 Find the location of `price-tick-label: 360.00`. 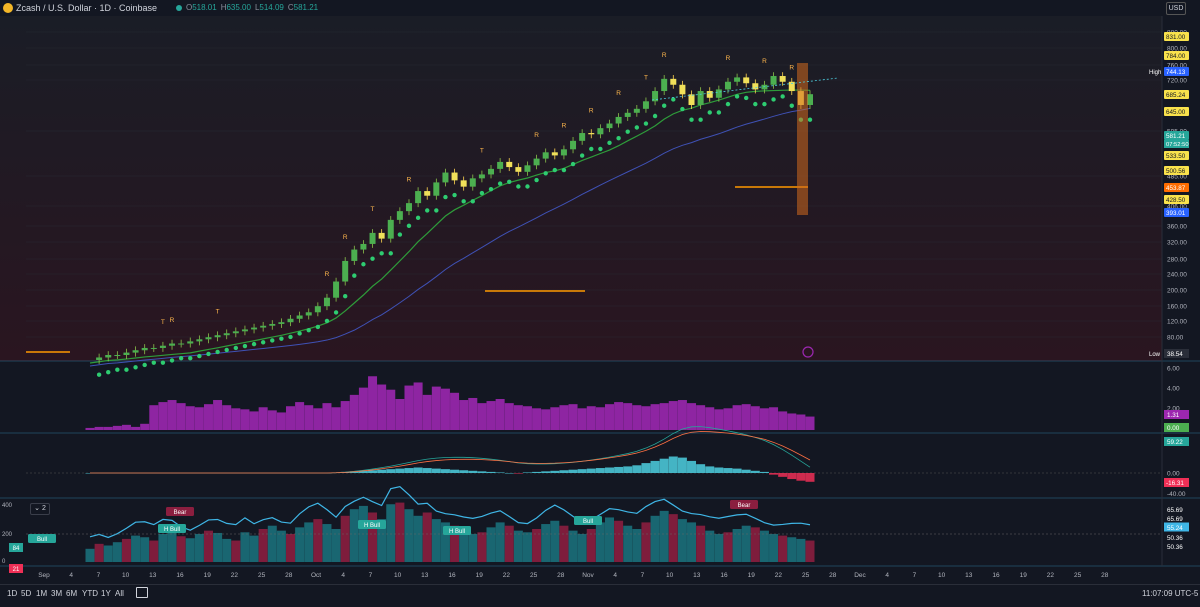

price-tick-label: 360.00 is located at coordinates (1177, 227).